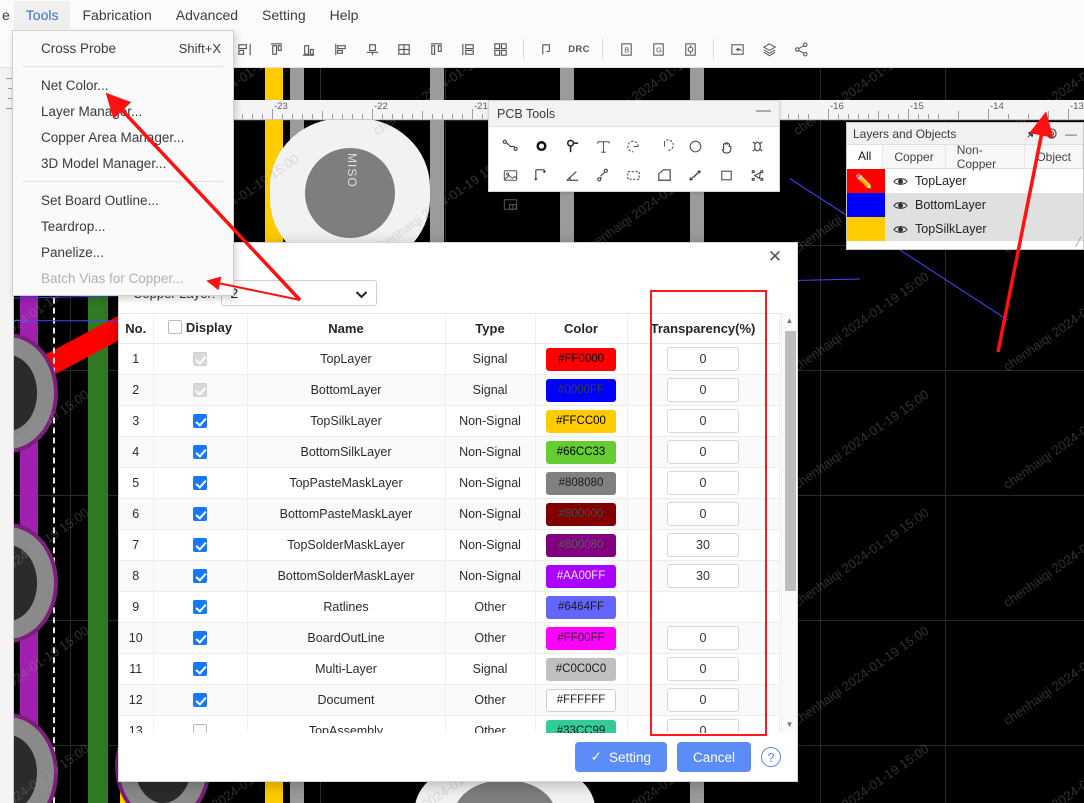 The width and height of the screenshot is (1084, 803). I want to click on cell-color: #FFCC00, so click(581, 421).